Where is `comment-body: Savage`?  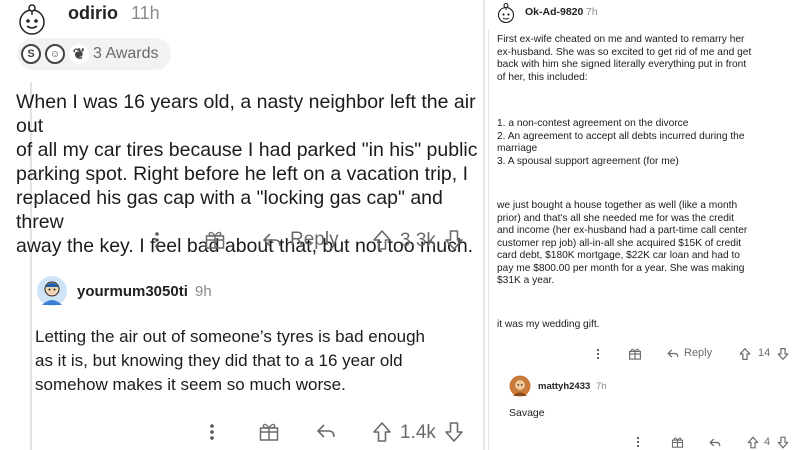 comment-body: Savage is located at coordinates (527, 413).